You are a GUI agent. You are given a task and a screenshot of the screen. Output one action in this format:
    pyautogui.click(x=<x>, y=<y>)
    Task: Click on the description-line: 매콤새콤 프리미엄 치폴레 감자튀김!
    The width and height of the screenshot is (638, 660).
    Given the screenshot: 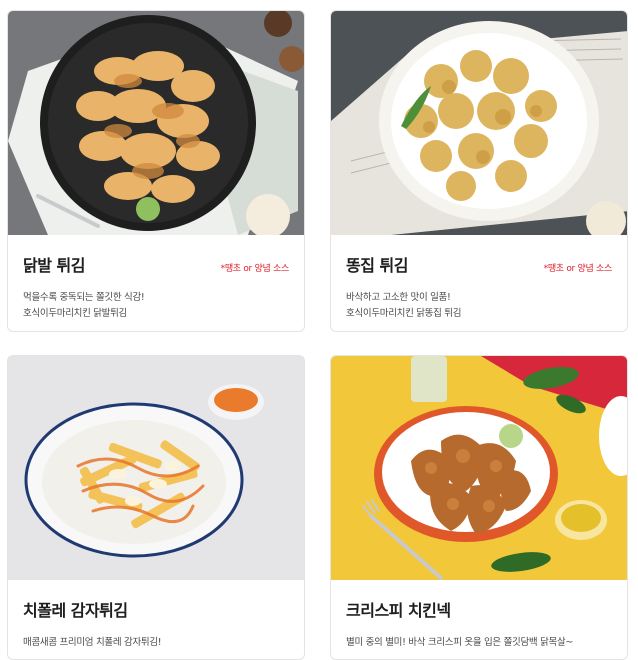 What is the action you would take?
    pyautogui.click(x=92, y=642)
    